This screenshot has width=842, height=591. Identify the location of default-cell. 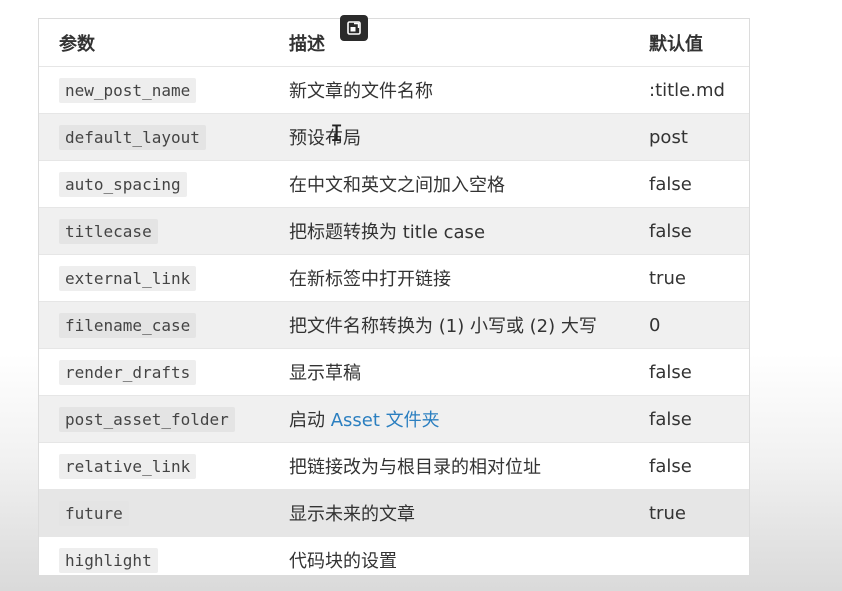
(694, 559).